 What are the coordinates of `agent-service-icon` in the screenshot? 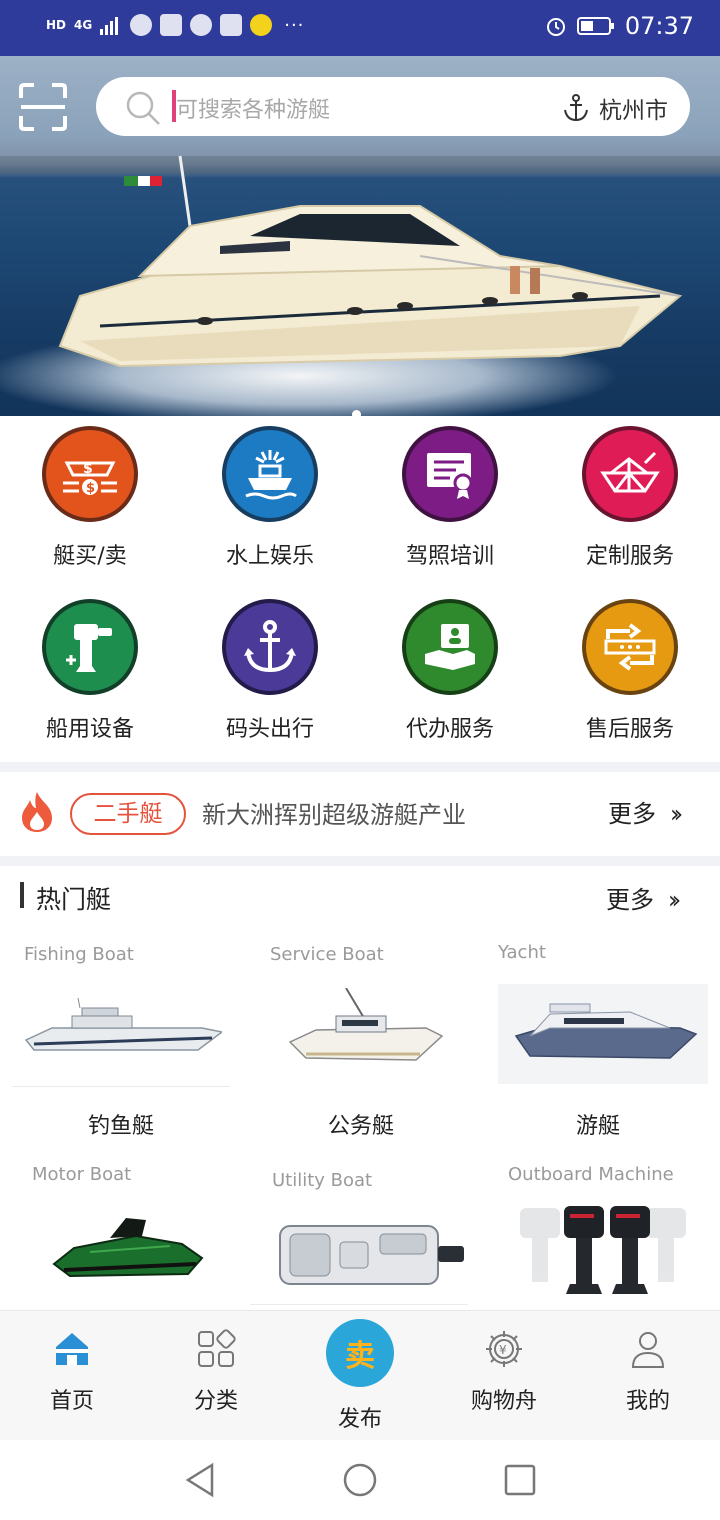 It's located at (450, 647).